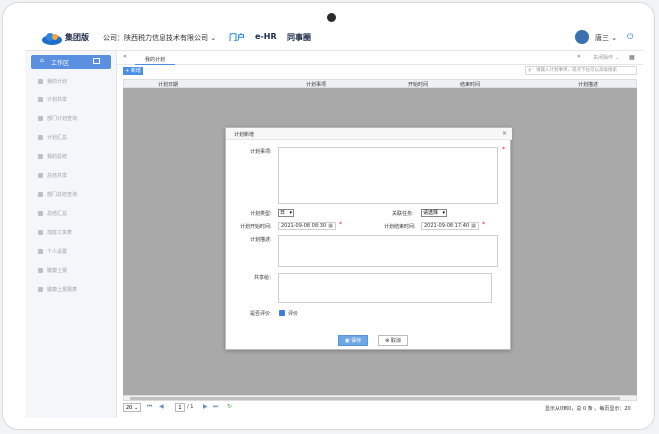  I want to click on close-ops-label: 关闭操作, so click(603, 58).